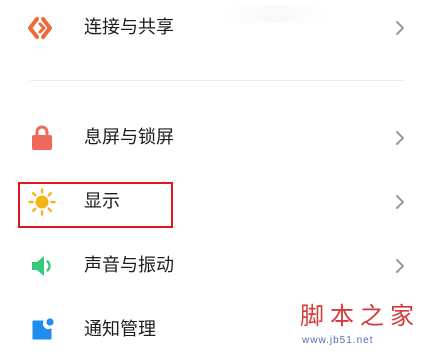  Describe the element at coordinates (42, 138) in the screenshot. I see `lock-icon` at that location.